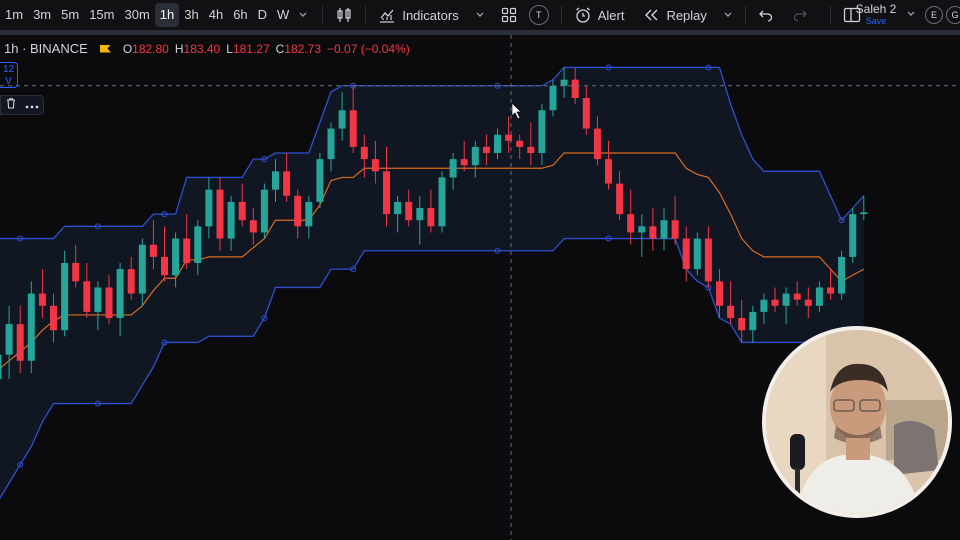  What do you see at coordinates (674, 15) in the screenshot?
I see `replay-button: Replay` at bounding box center [674, 15].